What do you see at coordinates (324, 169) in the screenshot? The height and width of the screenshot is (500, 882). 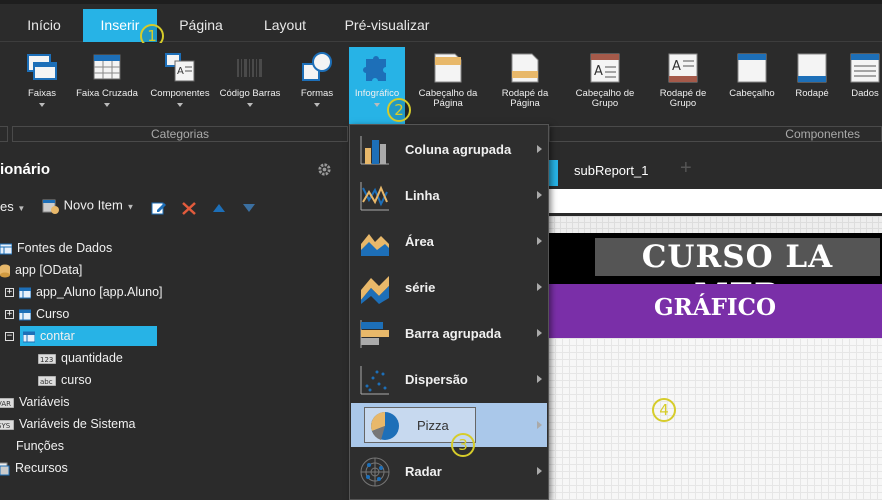 I see `gear-icon` at bounding box center [324, 169].